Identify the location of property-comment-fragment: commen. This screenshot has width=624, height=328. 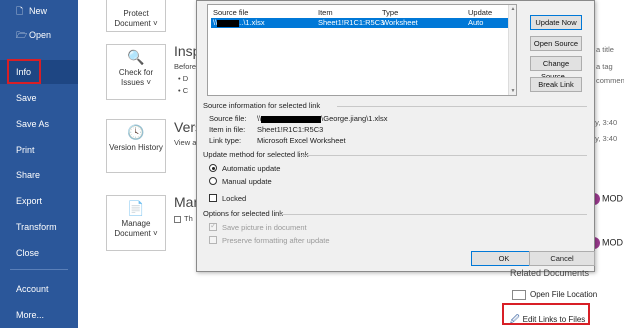
(610, 80).